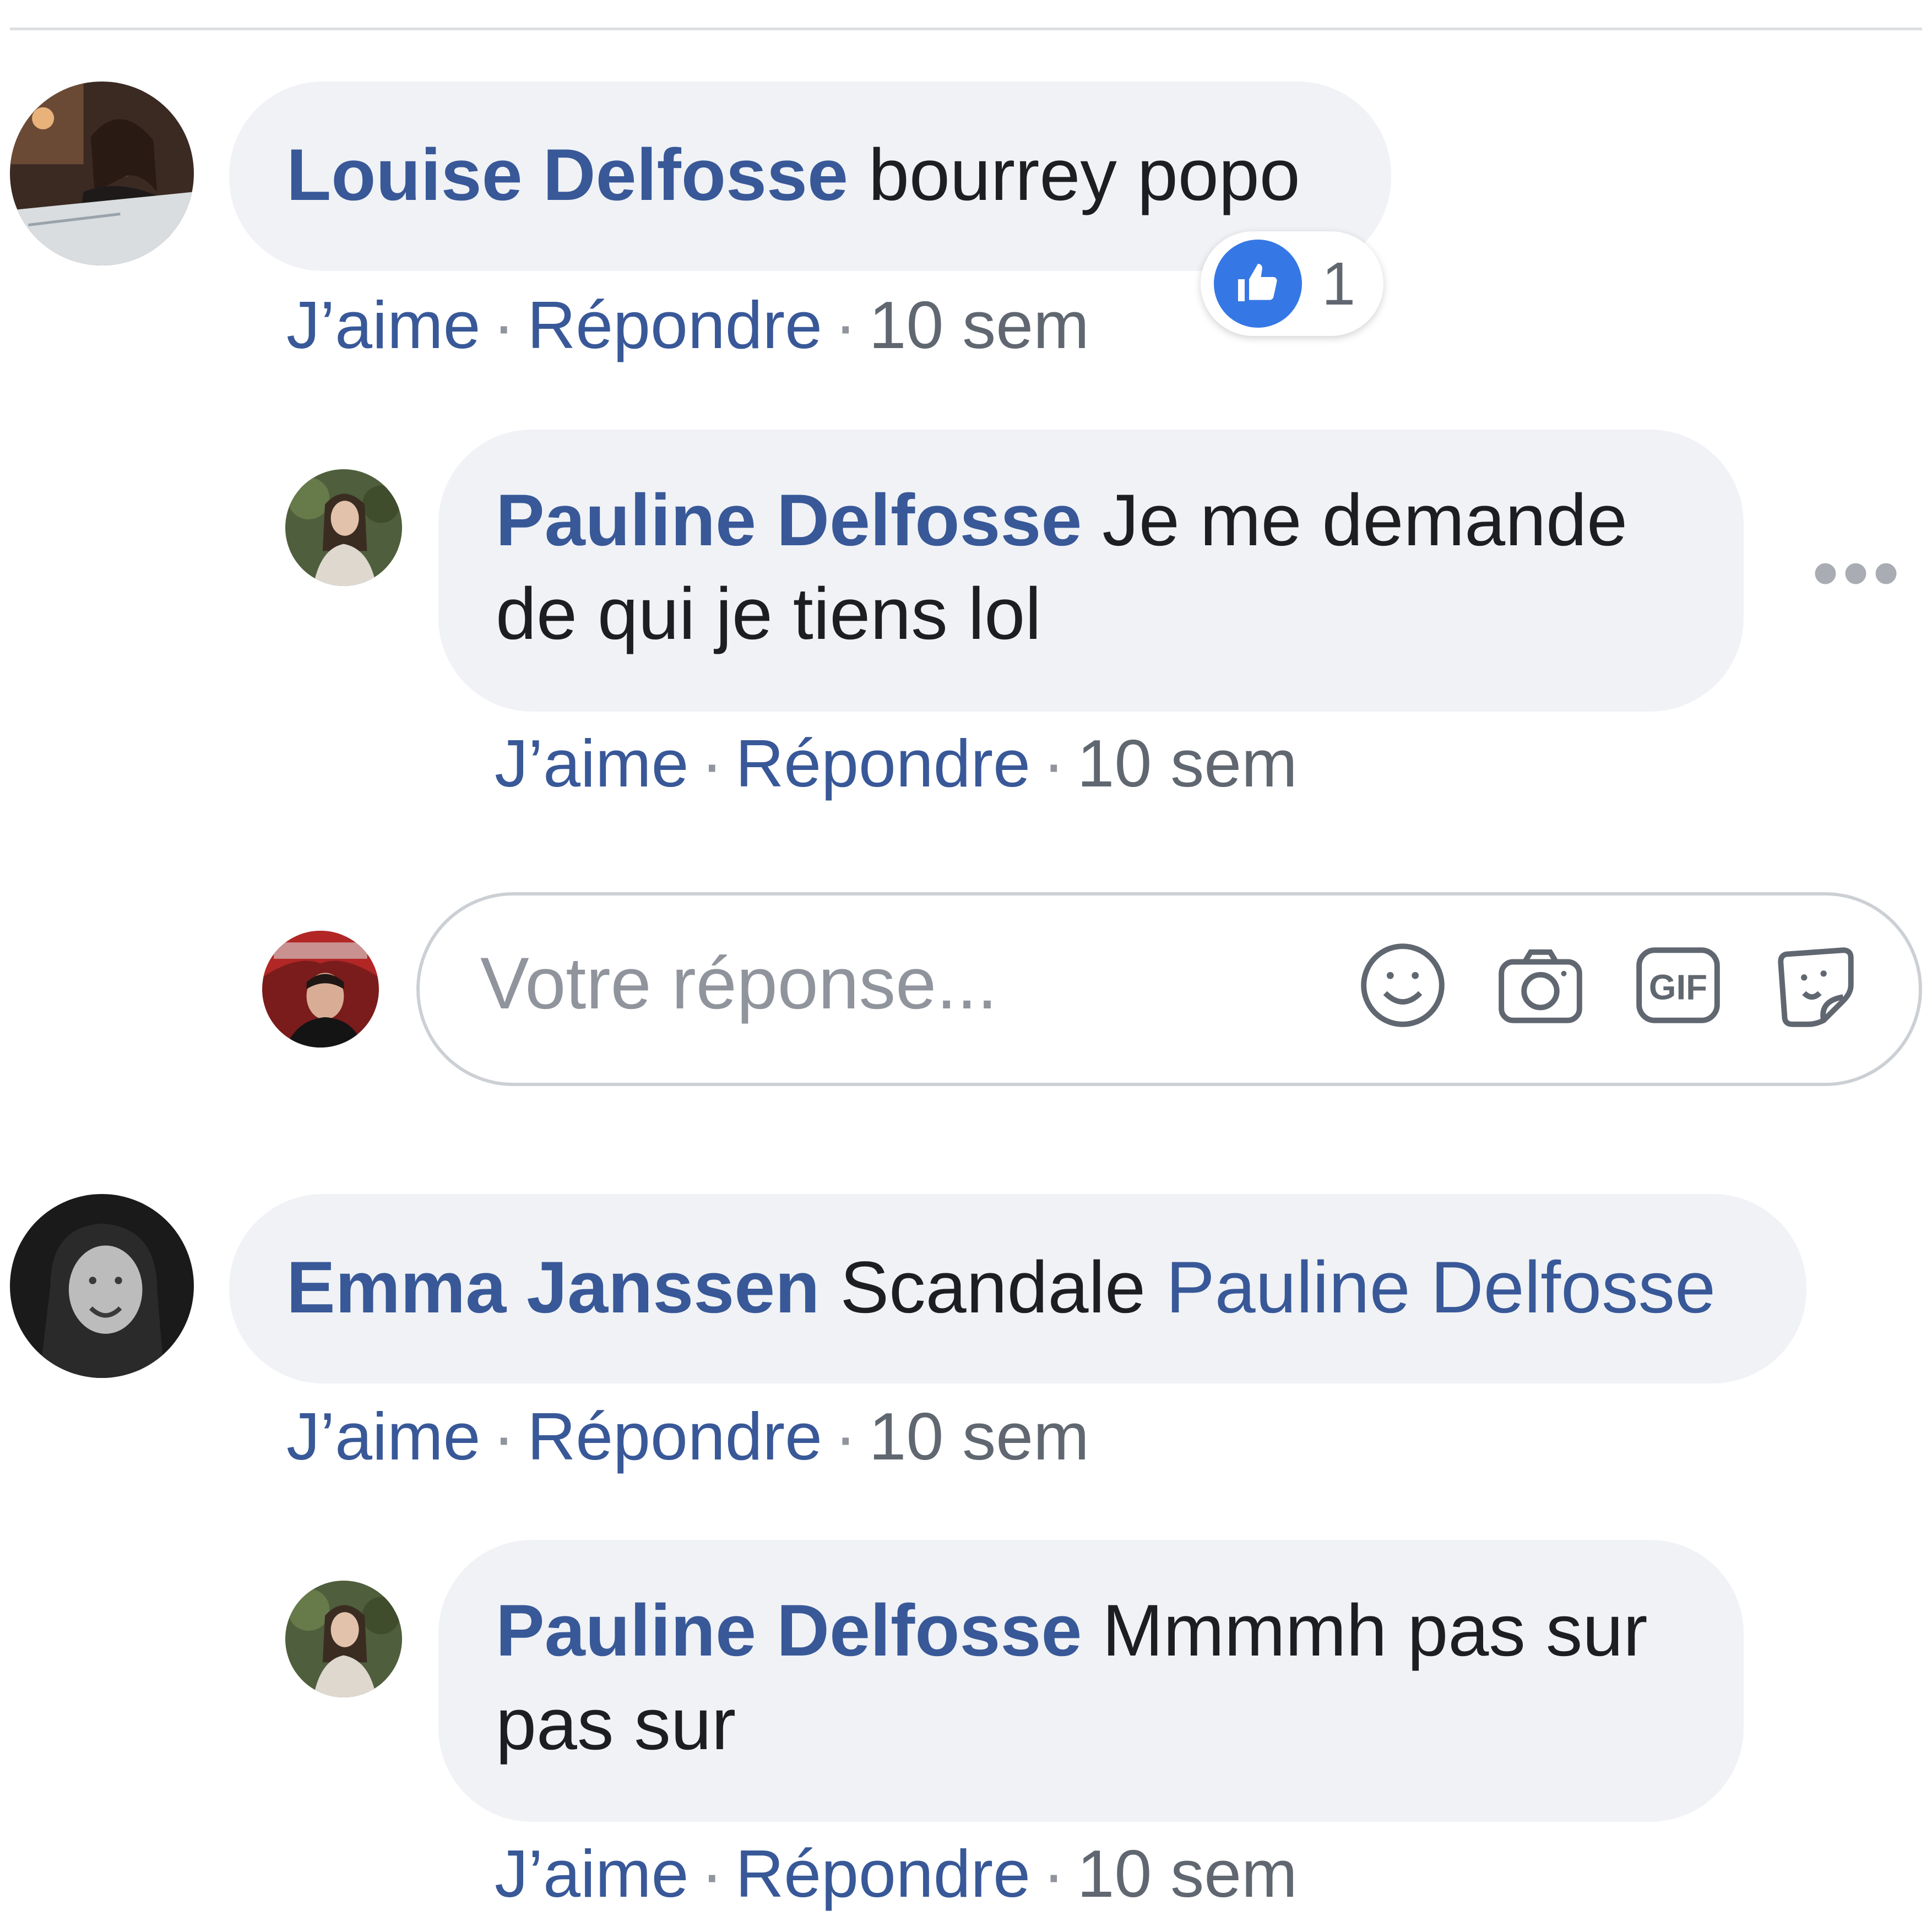 This screenshot has width=1932, height=1932. What do you see at coordinates (616, 1724) in the screenshot?
I see `comment-text-line2: pas sur` at bounding box center [616, 1724].